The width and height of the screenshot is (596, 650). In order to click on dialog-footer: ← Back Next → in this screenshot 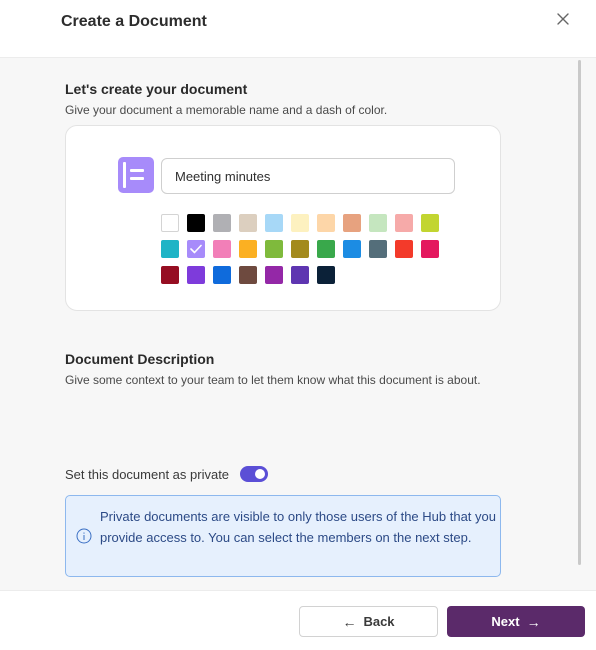, I will do `click(298, 620)`.